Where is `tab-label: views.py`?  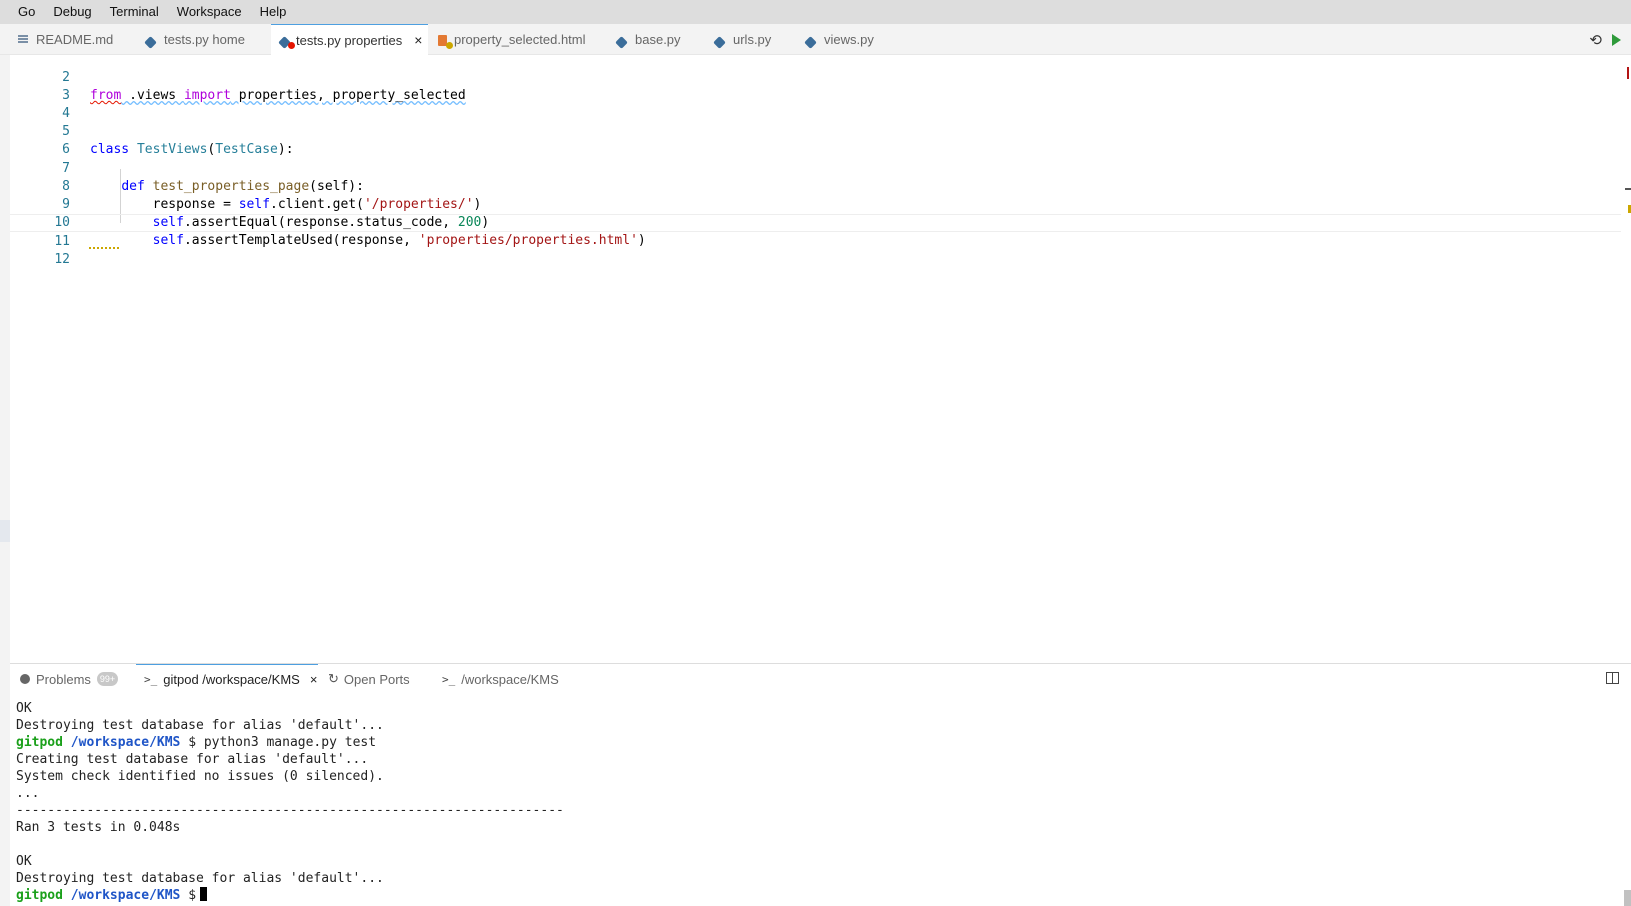
tab-label: views.py is located at coordinates (849, 39).